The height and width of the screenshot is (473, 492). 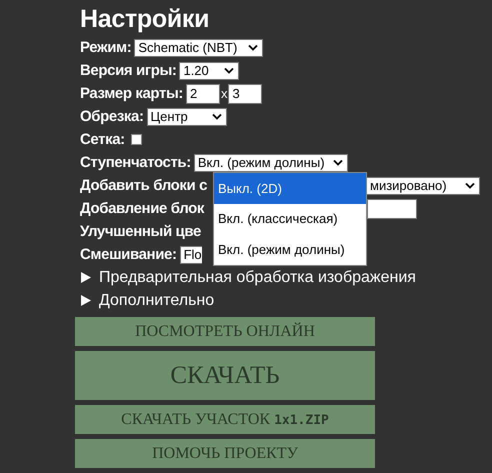 I want to click on field-label: Сетка:, so click(x=102, y=139).